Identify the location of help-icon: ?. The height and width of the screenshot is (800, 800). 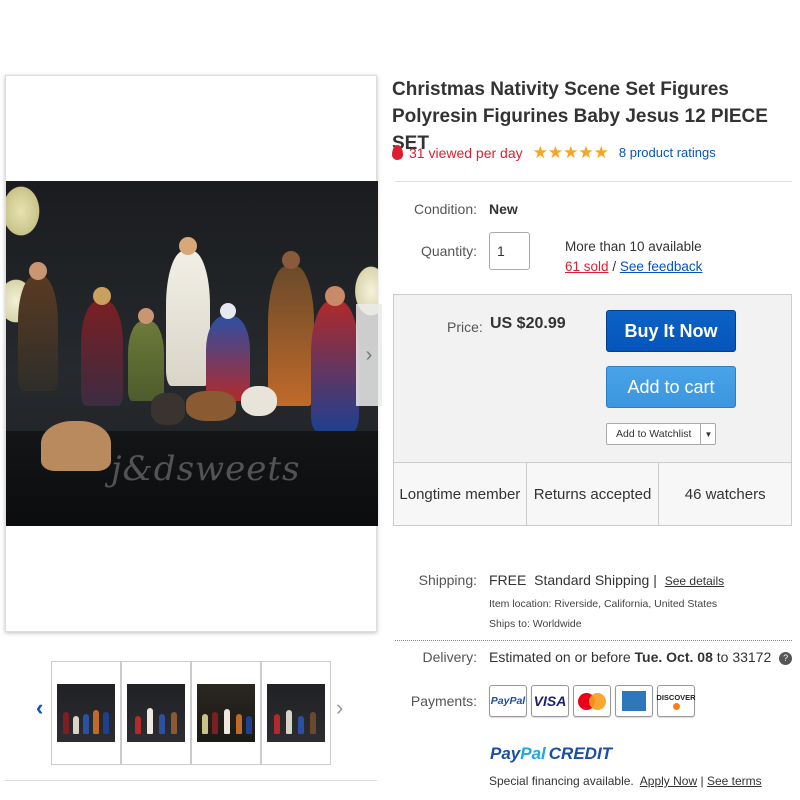
(786, 658).